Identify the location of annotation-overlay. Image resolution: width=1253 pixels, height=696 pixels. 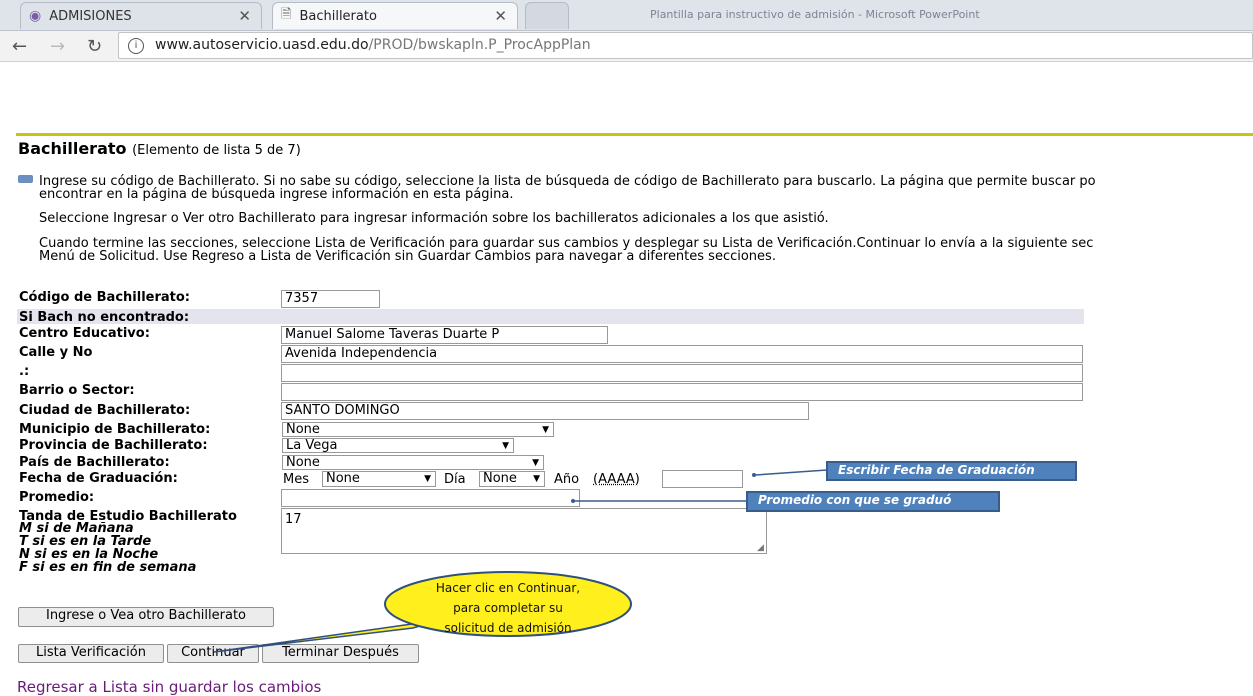
(520, 561).